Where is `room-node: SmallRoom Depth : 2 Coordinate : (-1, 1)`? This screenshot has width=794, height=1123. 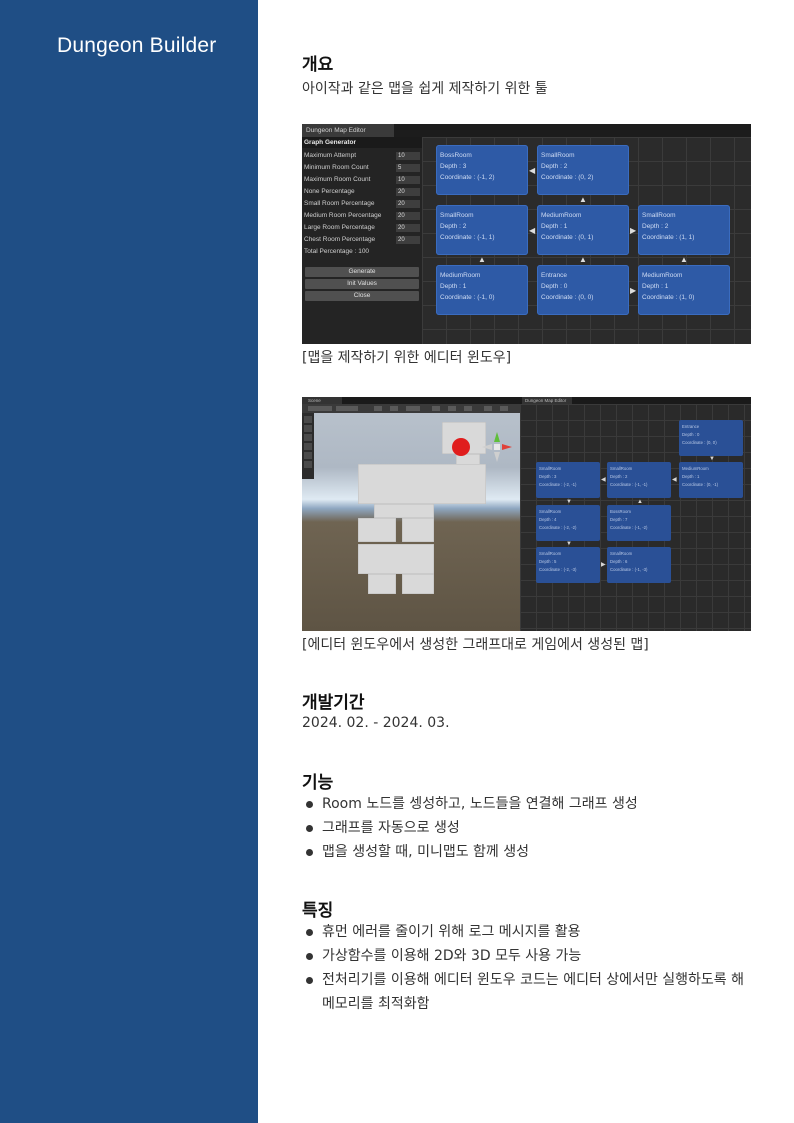
room-node: SmallRoom Depth : 2 Coordinate : (-1, 1) is located at coordinates (482, 230).